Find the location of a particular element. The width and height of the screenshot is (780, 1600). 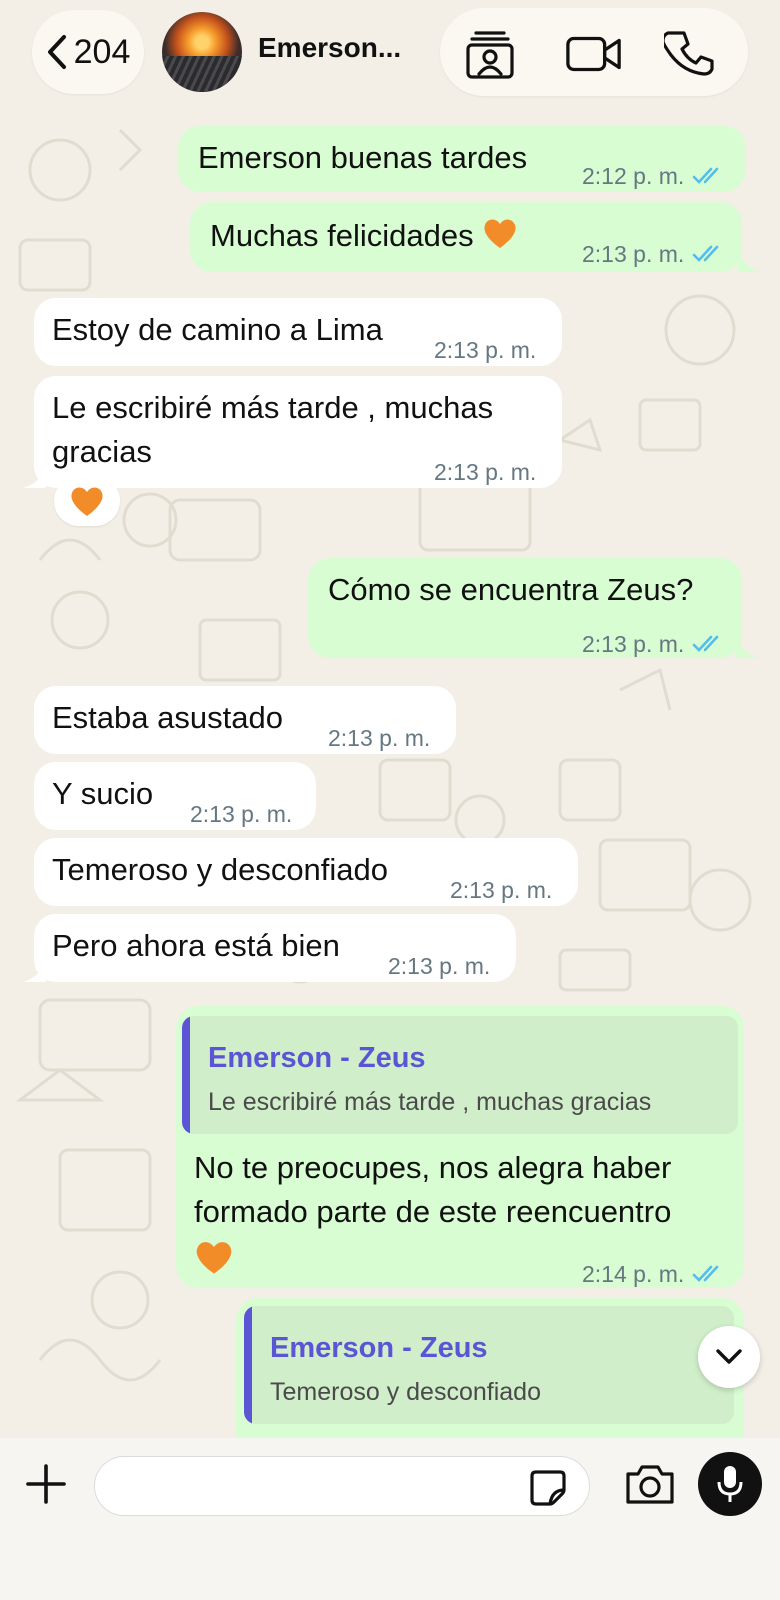

message-text-line: gracias is located at coordinates (102, 451).